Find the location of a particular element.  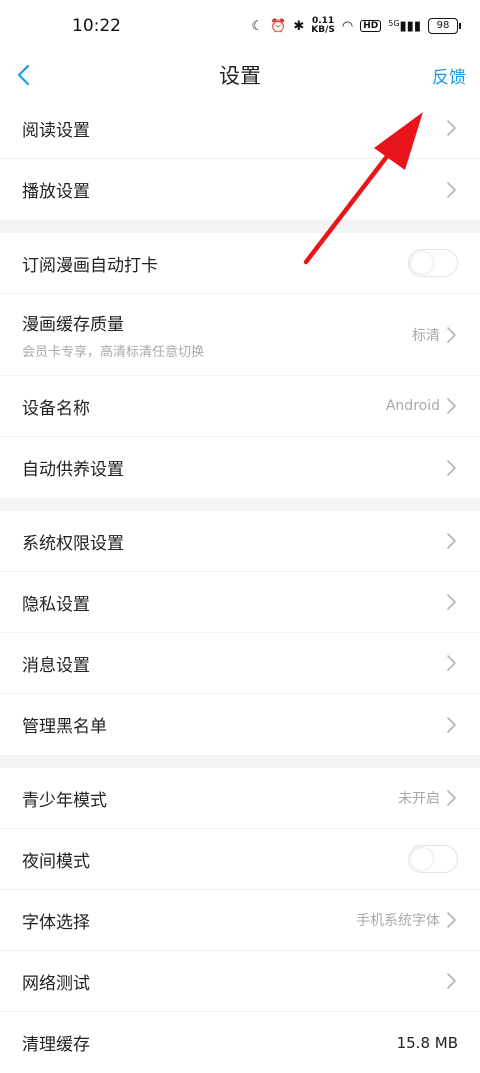

bluetooth-icon: ✱ is located at coordinates (299, 26).